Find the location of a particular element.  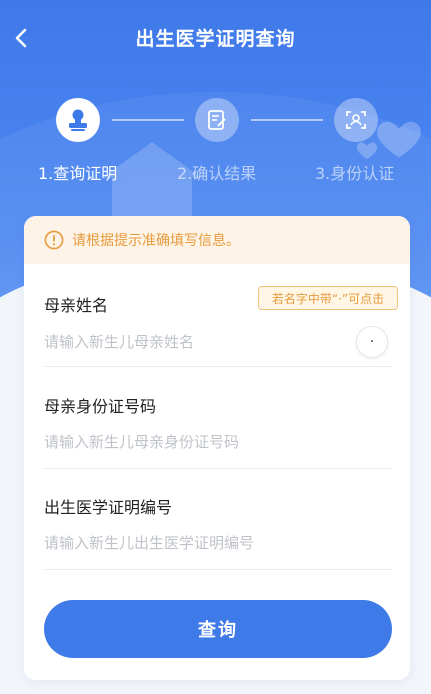

nav-bar: 出生医学证明查询 is located at coordinates (215, 38).